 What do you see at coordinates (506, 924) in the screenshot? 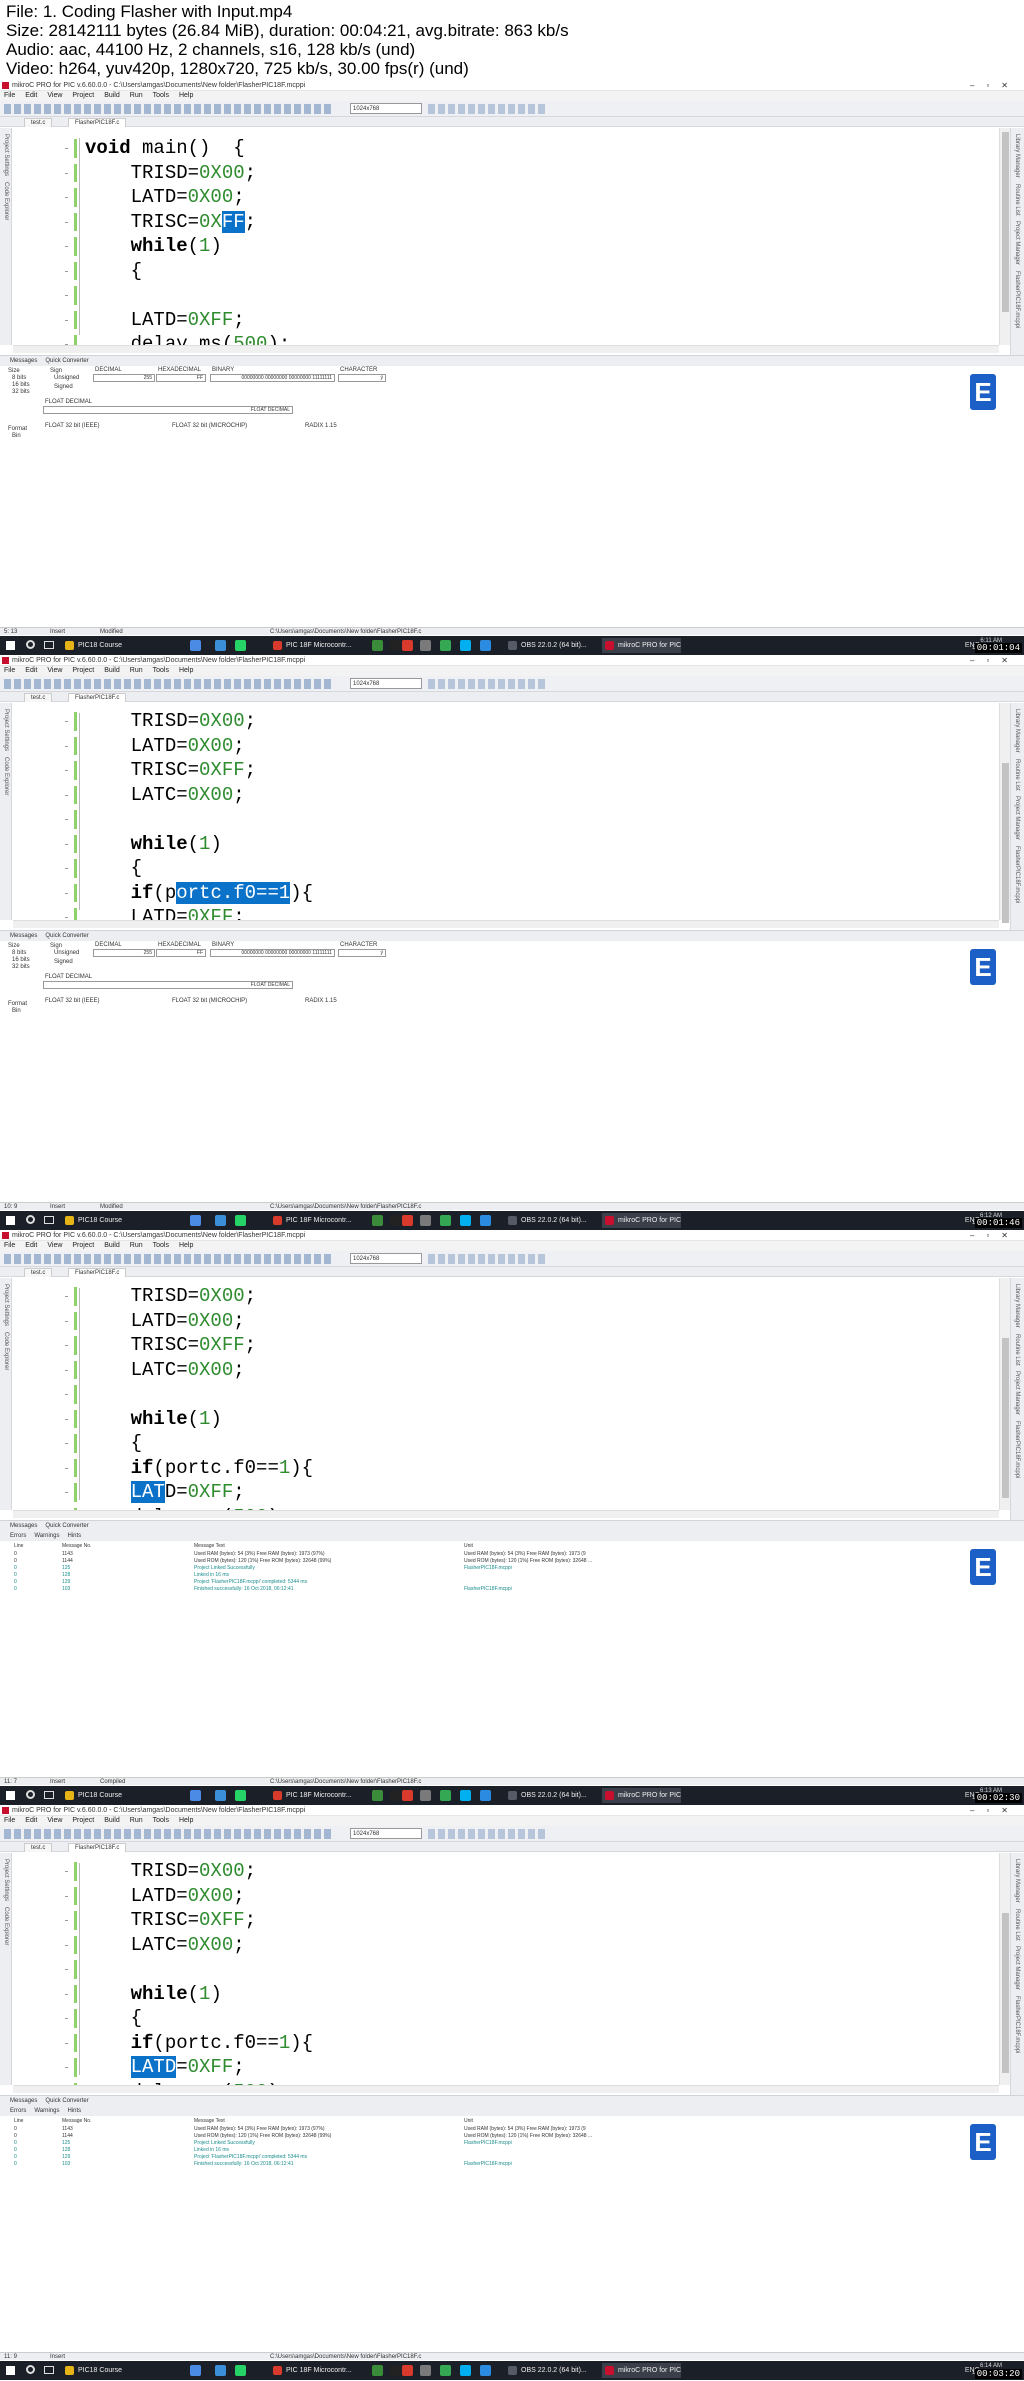
I see `editor-horizontal-scrollbar` at bounding box center [506, 924].